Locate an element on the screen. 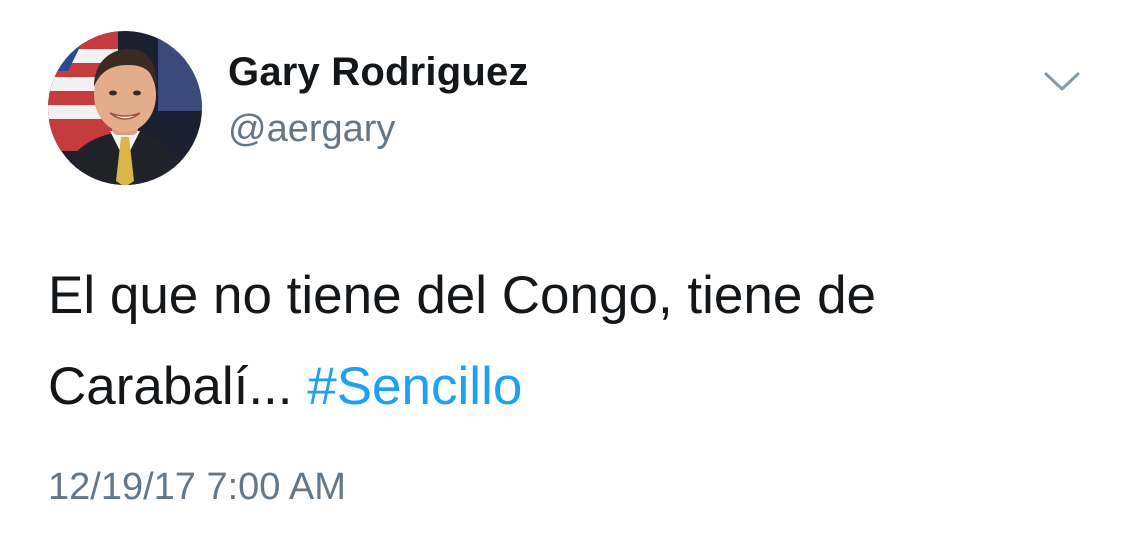  tweet-menu-button is located at coordinates (1062, 82).